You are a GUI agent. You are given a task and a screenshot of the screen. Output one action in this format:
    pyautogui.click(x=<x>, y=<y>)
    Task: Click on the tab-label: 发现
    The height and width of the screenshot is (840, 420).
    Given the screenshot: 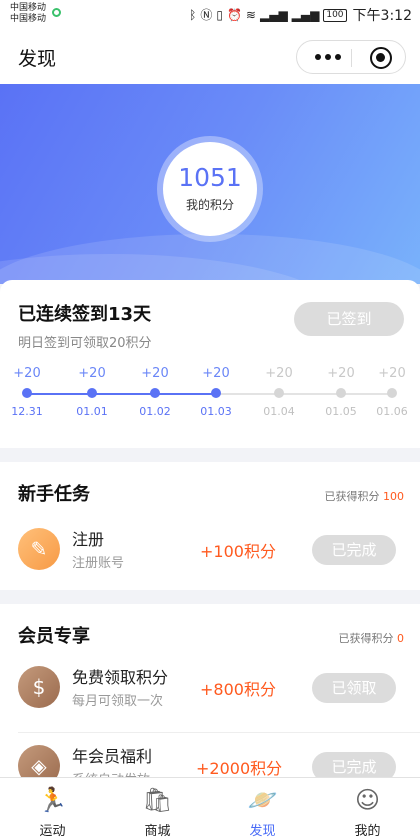 What is the action you would take?
    pyautogui.click(x=262, y=831)
    